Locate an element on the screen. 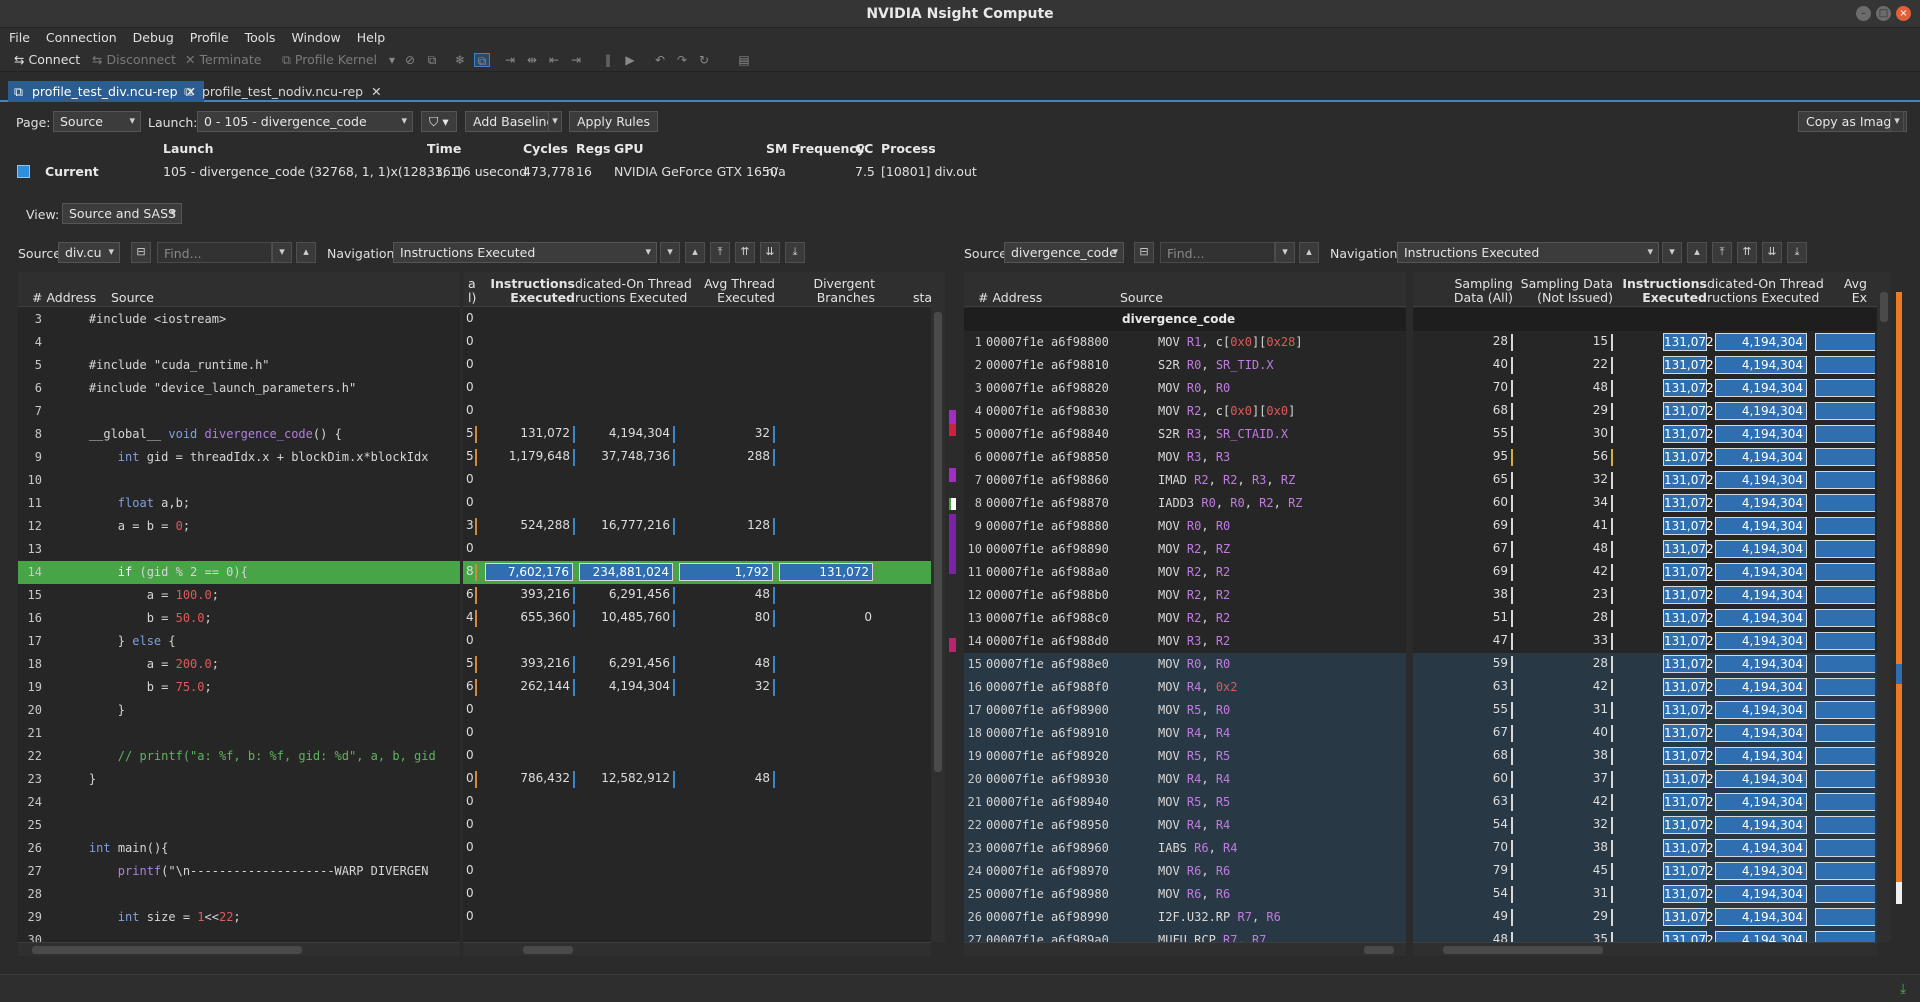 The image size is (1920, 1002). metric-row: 68 29 131,072 4,194,304 is located at coordinates (1645, 411).